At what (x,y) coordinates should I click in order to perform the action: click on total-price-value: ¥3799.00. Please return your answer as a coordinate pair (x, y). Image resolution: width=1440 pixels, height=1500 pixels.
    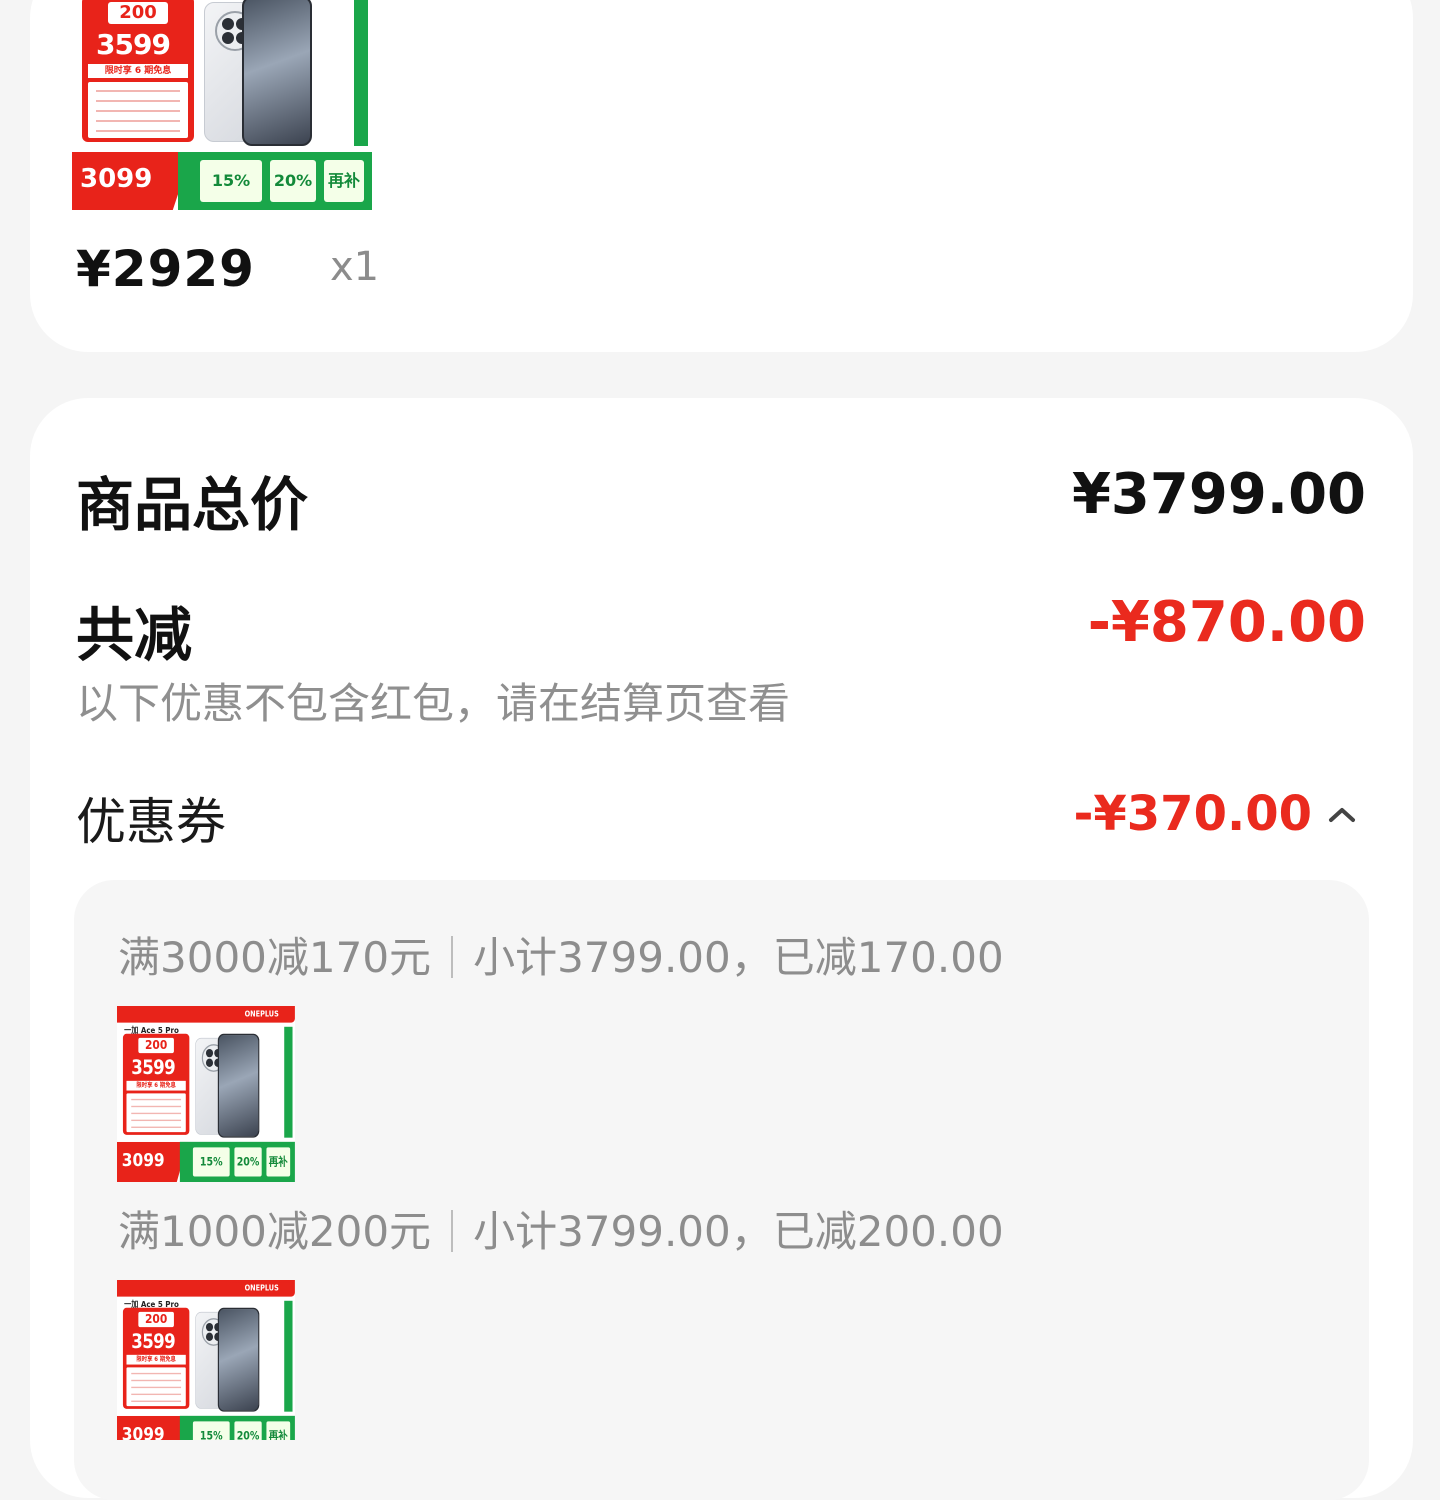
    Looking at the image, I should click on (1218, 494).